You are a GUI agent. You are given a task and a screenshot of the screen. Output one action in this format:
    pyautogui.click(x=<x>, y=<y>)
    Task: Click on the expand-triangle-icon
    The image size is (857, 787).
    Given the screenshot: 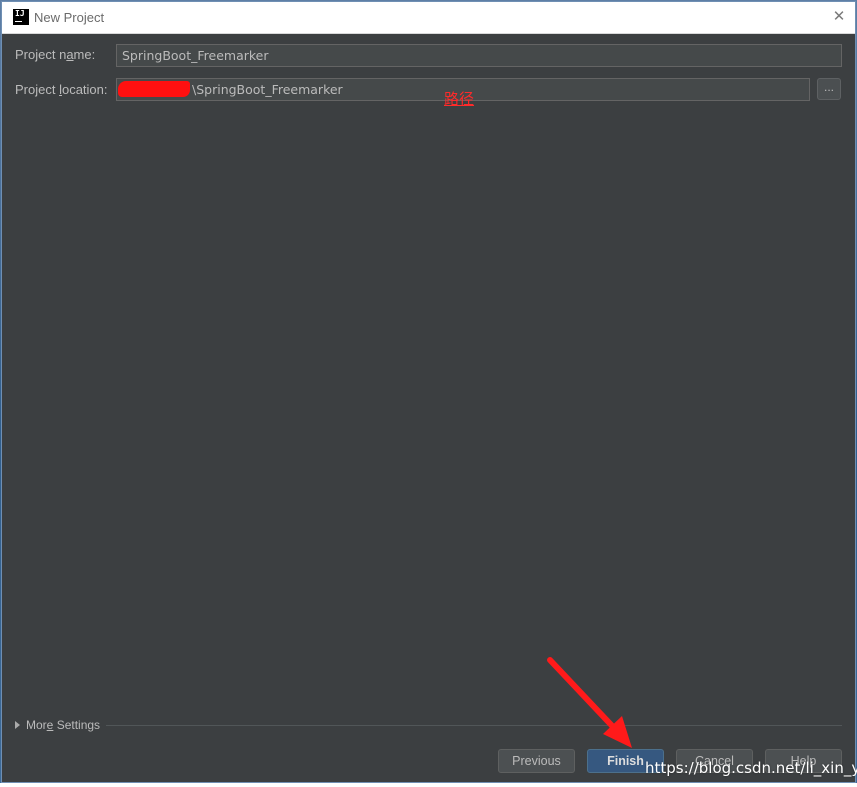 What is the action you would take?
    pyautogui.click(x=17, y=725)
    